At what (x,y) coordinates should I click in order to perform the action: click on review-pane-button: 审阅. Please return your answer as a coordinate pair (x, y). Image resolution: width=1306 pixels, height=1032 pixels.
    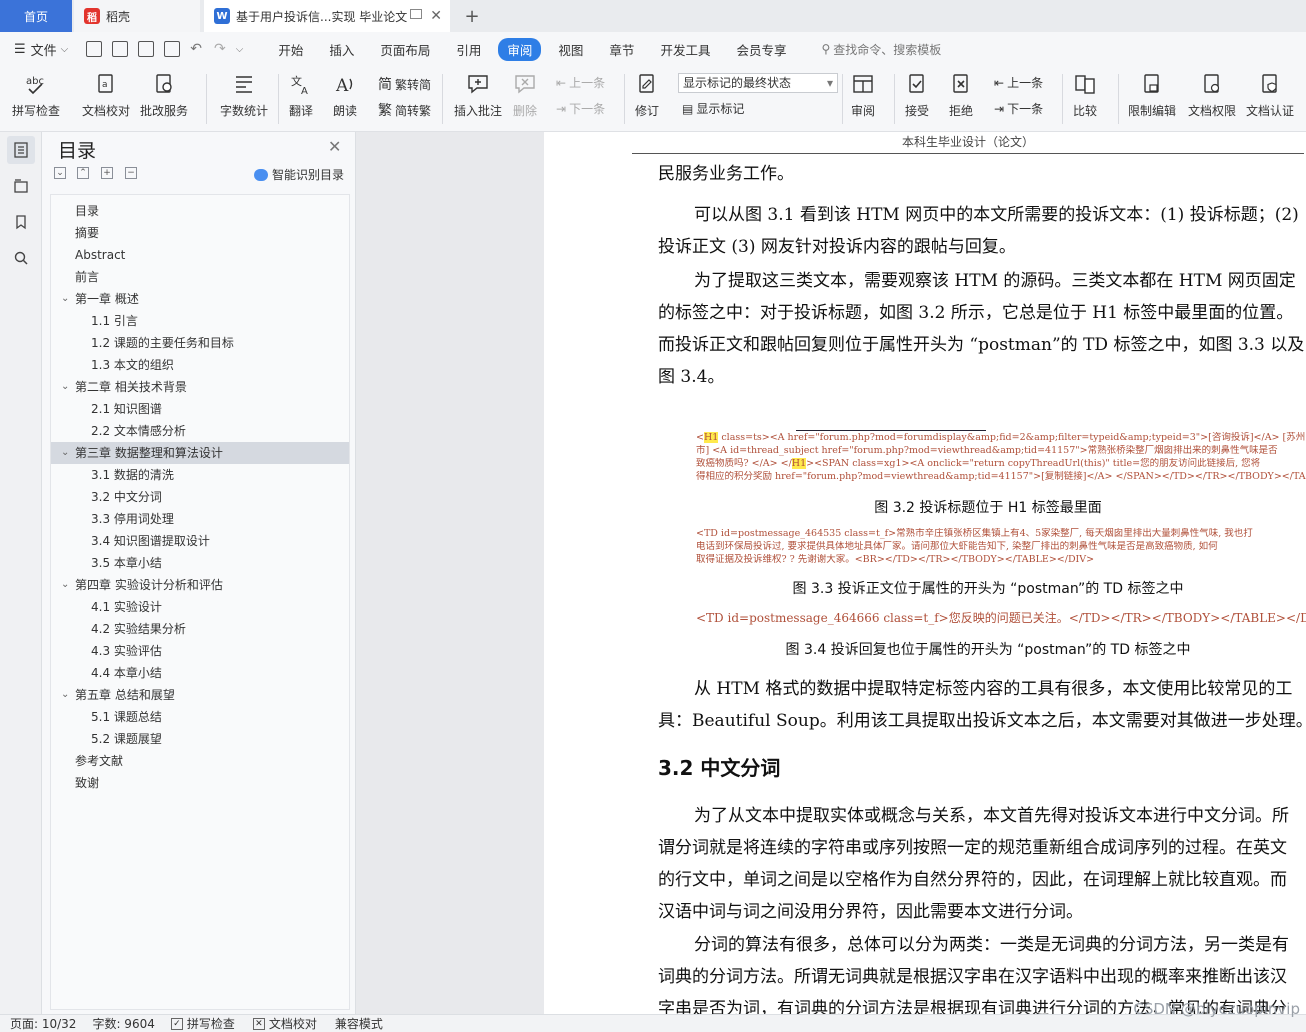
    Looking at the image, I should click on (863, 94).